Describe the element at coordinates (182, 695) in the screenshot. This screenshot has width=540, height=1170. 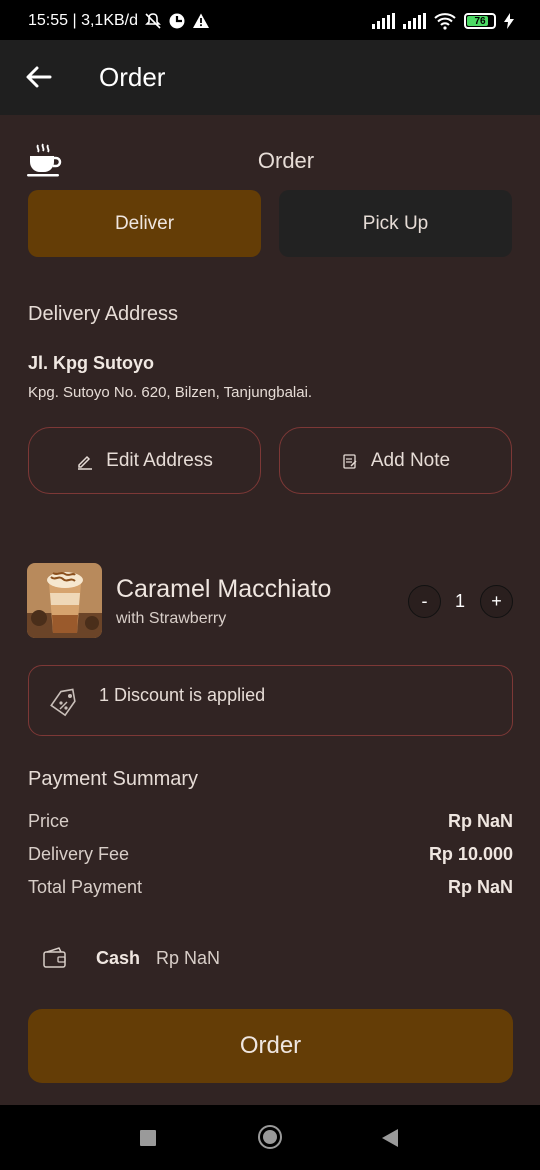
I see `discount-text: 1 Discount is applied` at that location.